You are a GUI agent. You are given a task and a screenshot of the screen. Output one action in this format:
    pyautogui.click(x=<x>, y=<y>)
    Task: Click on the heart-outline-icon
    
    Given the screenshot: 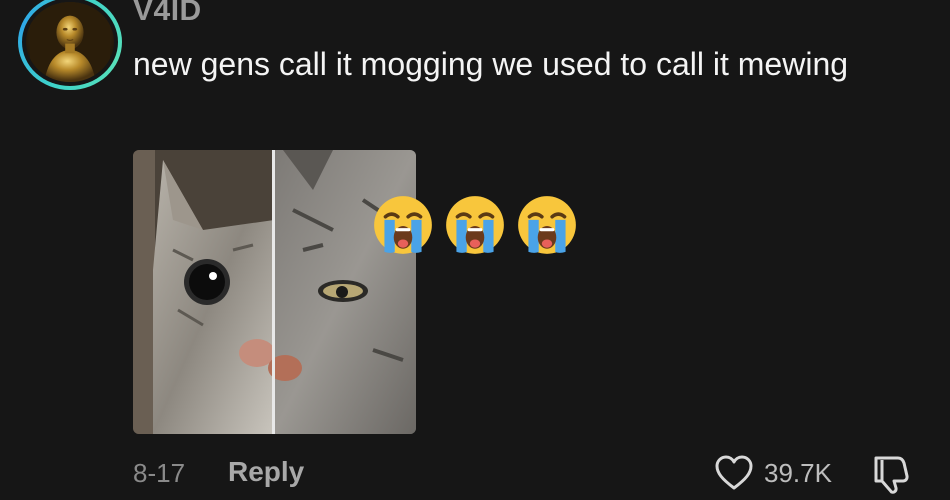 What is the action you would take?
    pyautogui.click(x=734, y=473)
    